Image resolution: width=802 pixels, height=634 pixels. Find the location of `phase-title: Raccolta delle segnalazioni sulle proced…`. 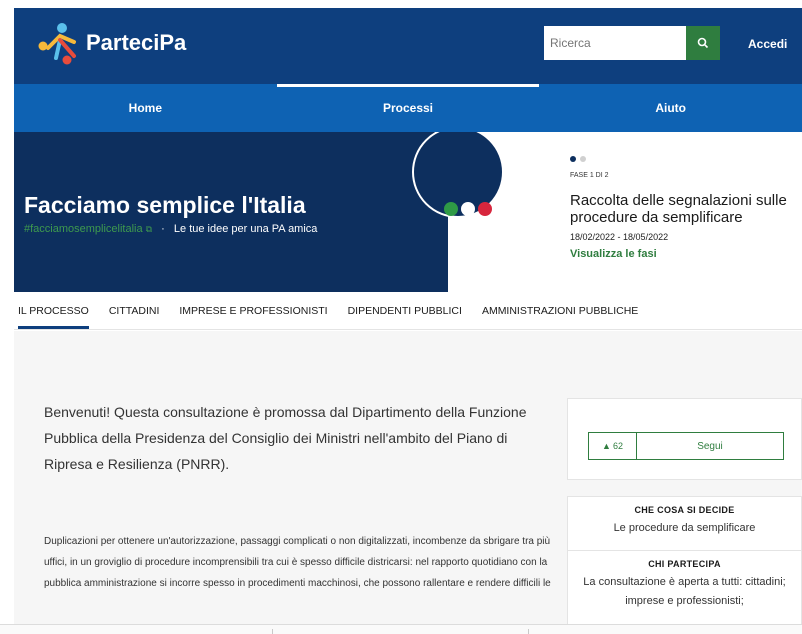

phase-title: Raccolta delle segnalazioni sulle proced… is located at coordinates (678, 209).